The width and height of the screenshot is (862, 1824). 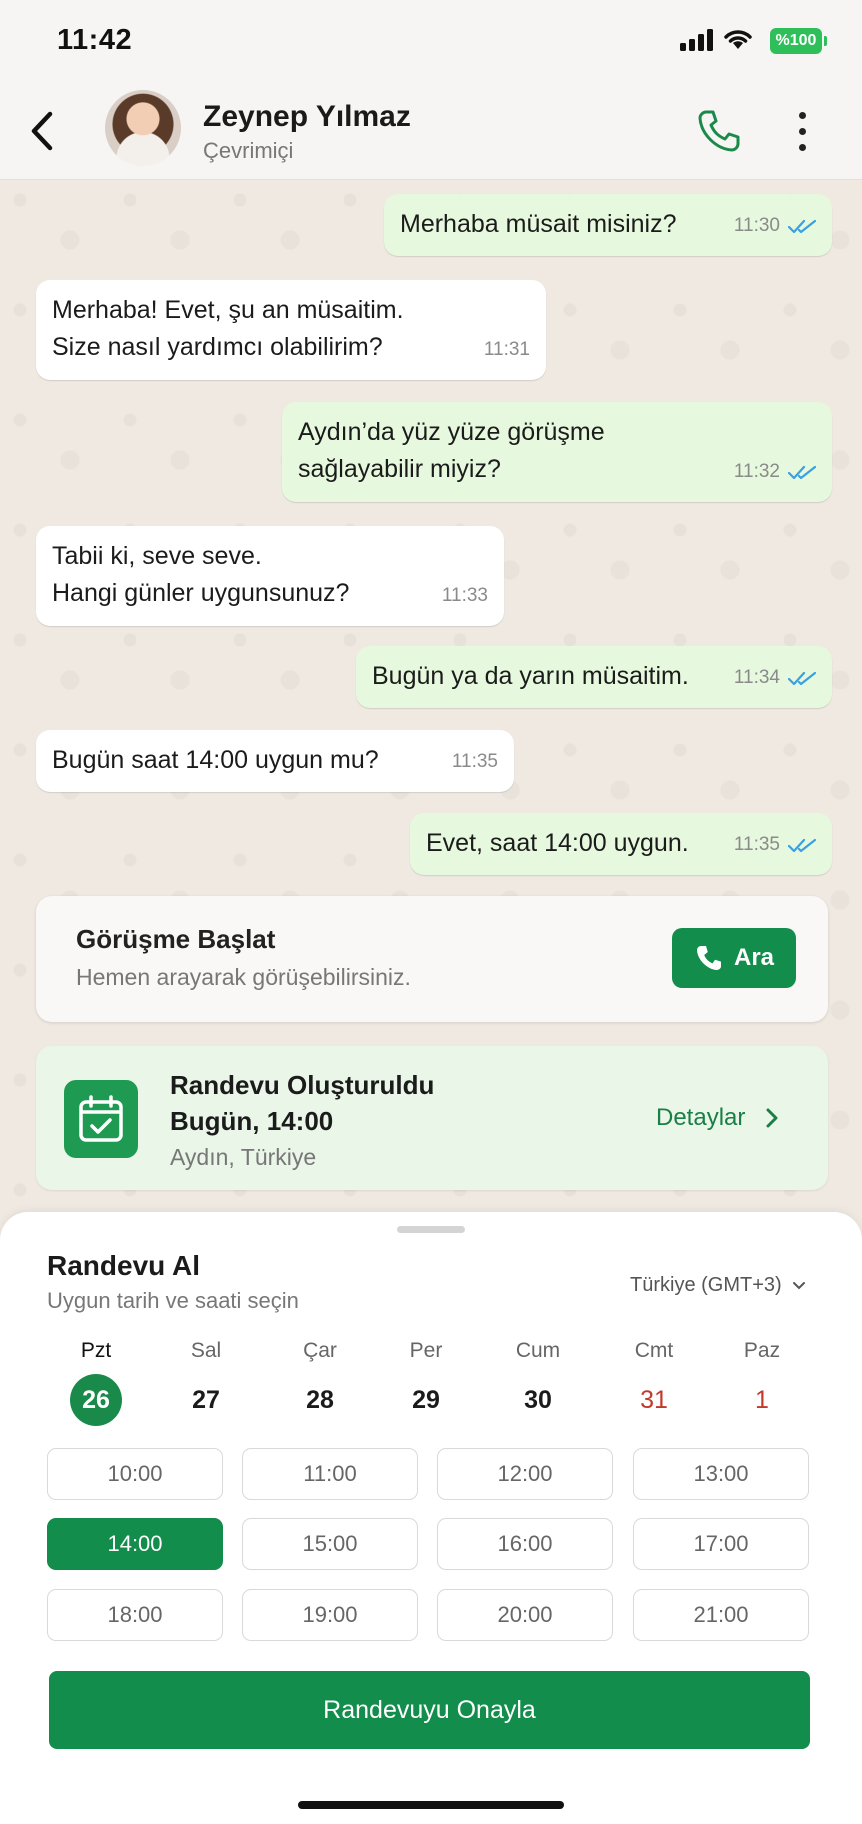 I want to click on message-time: 11:30, so click(x=756, y=225).